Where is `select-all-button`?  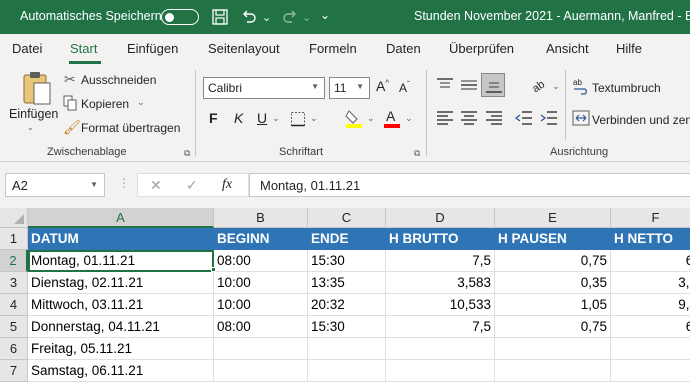
select-all-button is located at coordinates (14, 218).